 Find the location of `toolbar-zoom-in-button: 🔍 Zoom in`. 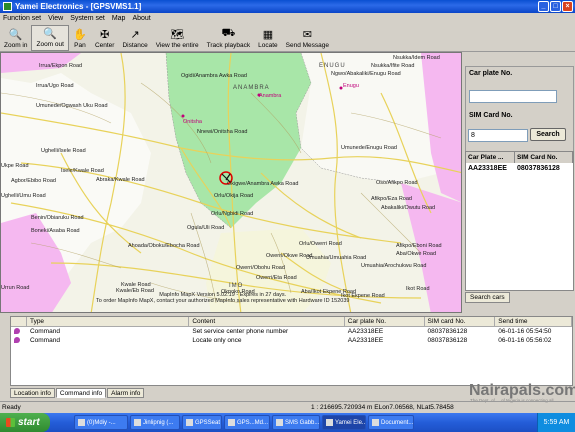

toolbar-zoom-in-button: 🔍 Zoom in is located at coordinates (15, 38).